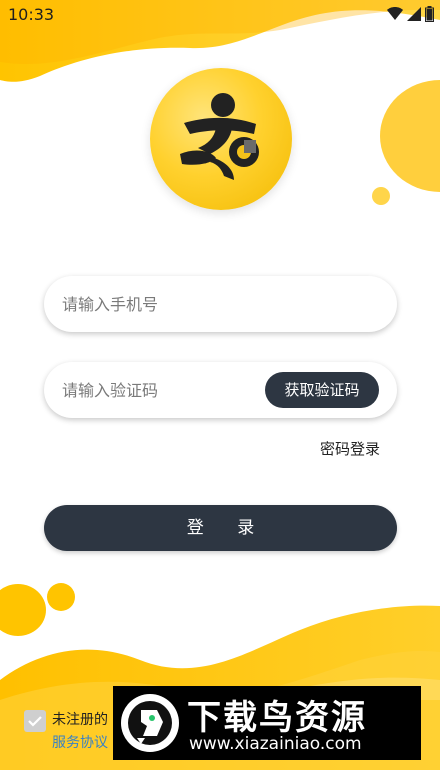  I want to click on phone-field, so click(220, 304).